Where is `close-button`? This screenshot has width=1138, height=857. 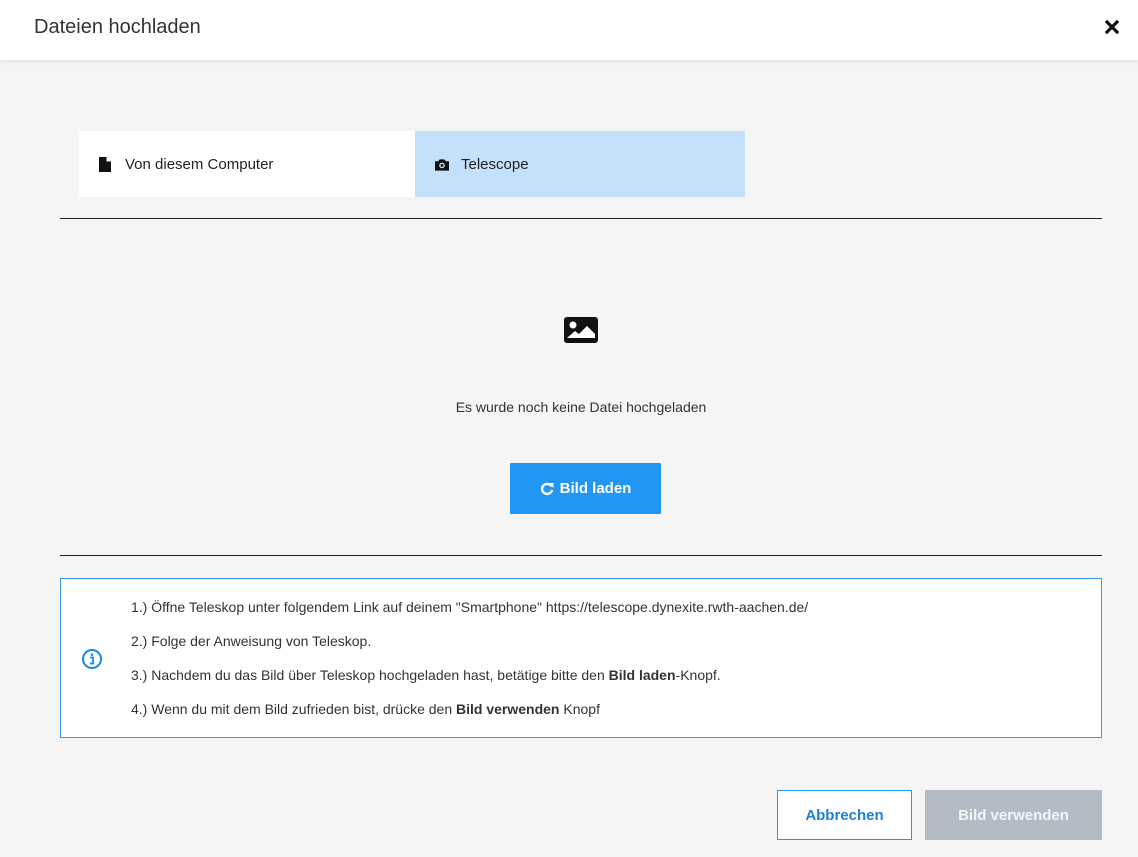 close-button is located at coordinates (1112, 27).